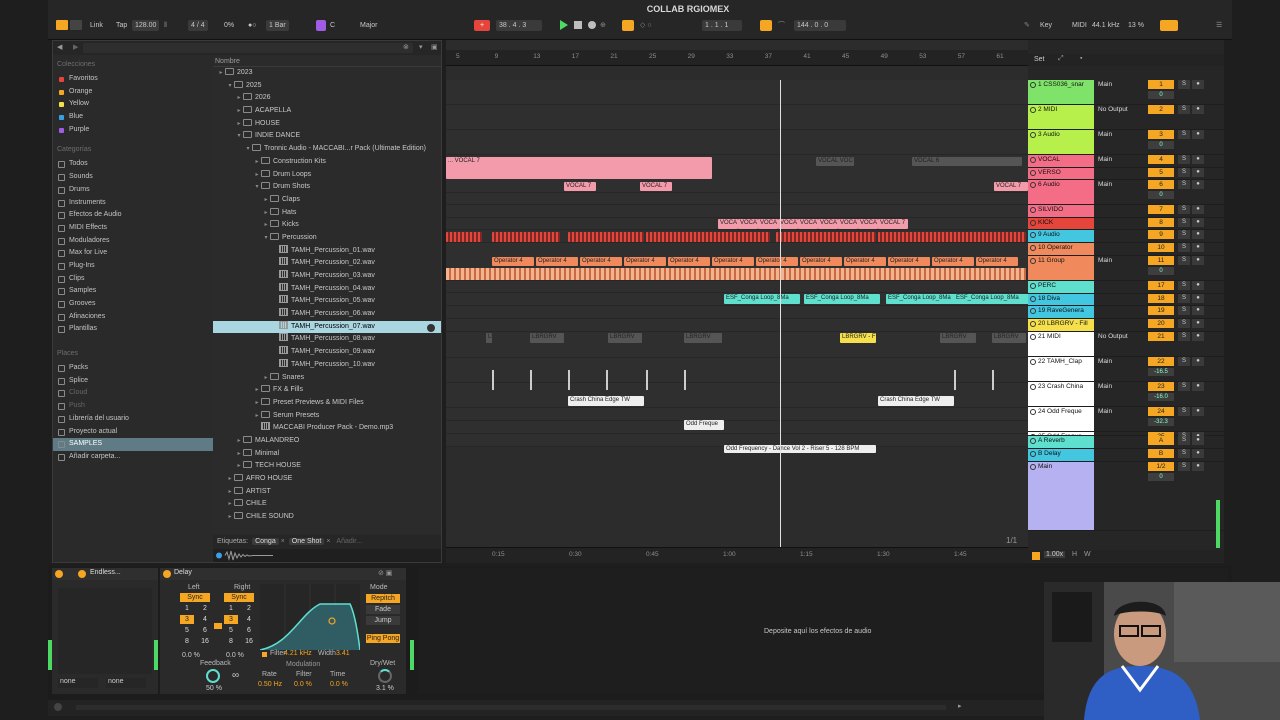  What do you see at coordinates (96, 25) in the screenshot?
I see `link-button: Link` at bounding box center [96, 25].